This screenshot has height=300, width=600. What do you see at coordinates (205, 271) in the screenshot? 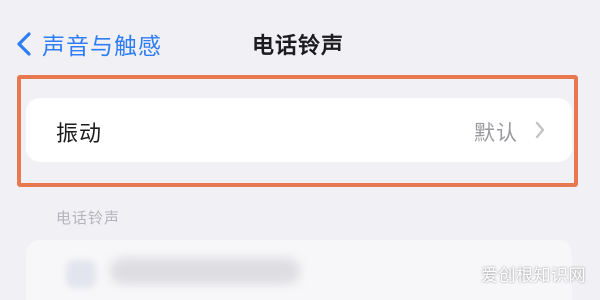
I see `blurred-ringtone-item` at bounding box center [205, 271].